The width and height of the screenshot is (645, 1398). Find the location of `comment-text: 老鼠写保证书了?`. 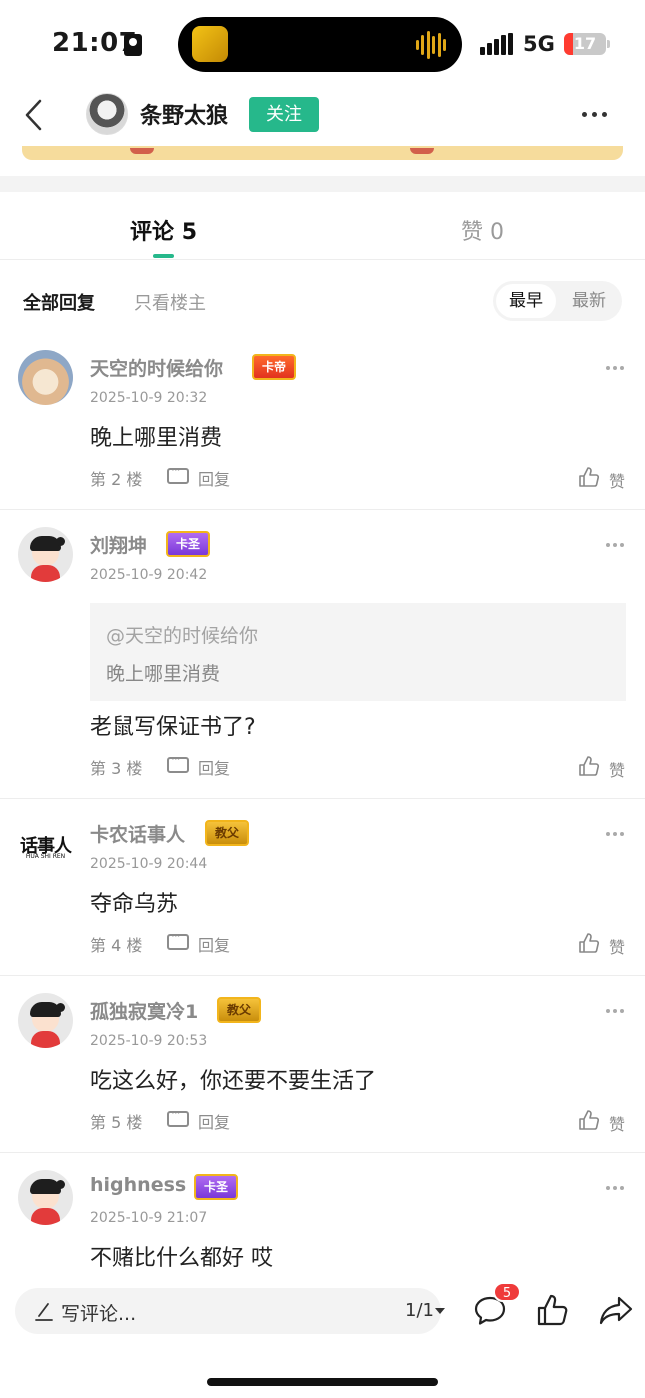

comment-text: 老鼠写保证书了? is located at coordinates (173, 727).